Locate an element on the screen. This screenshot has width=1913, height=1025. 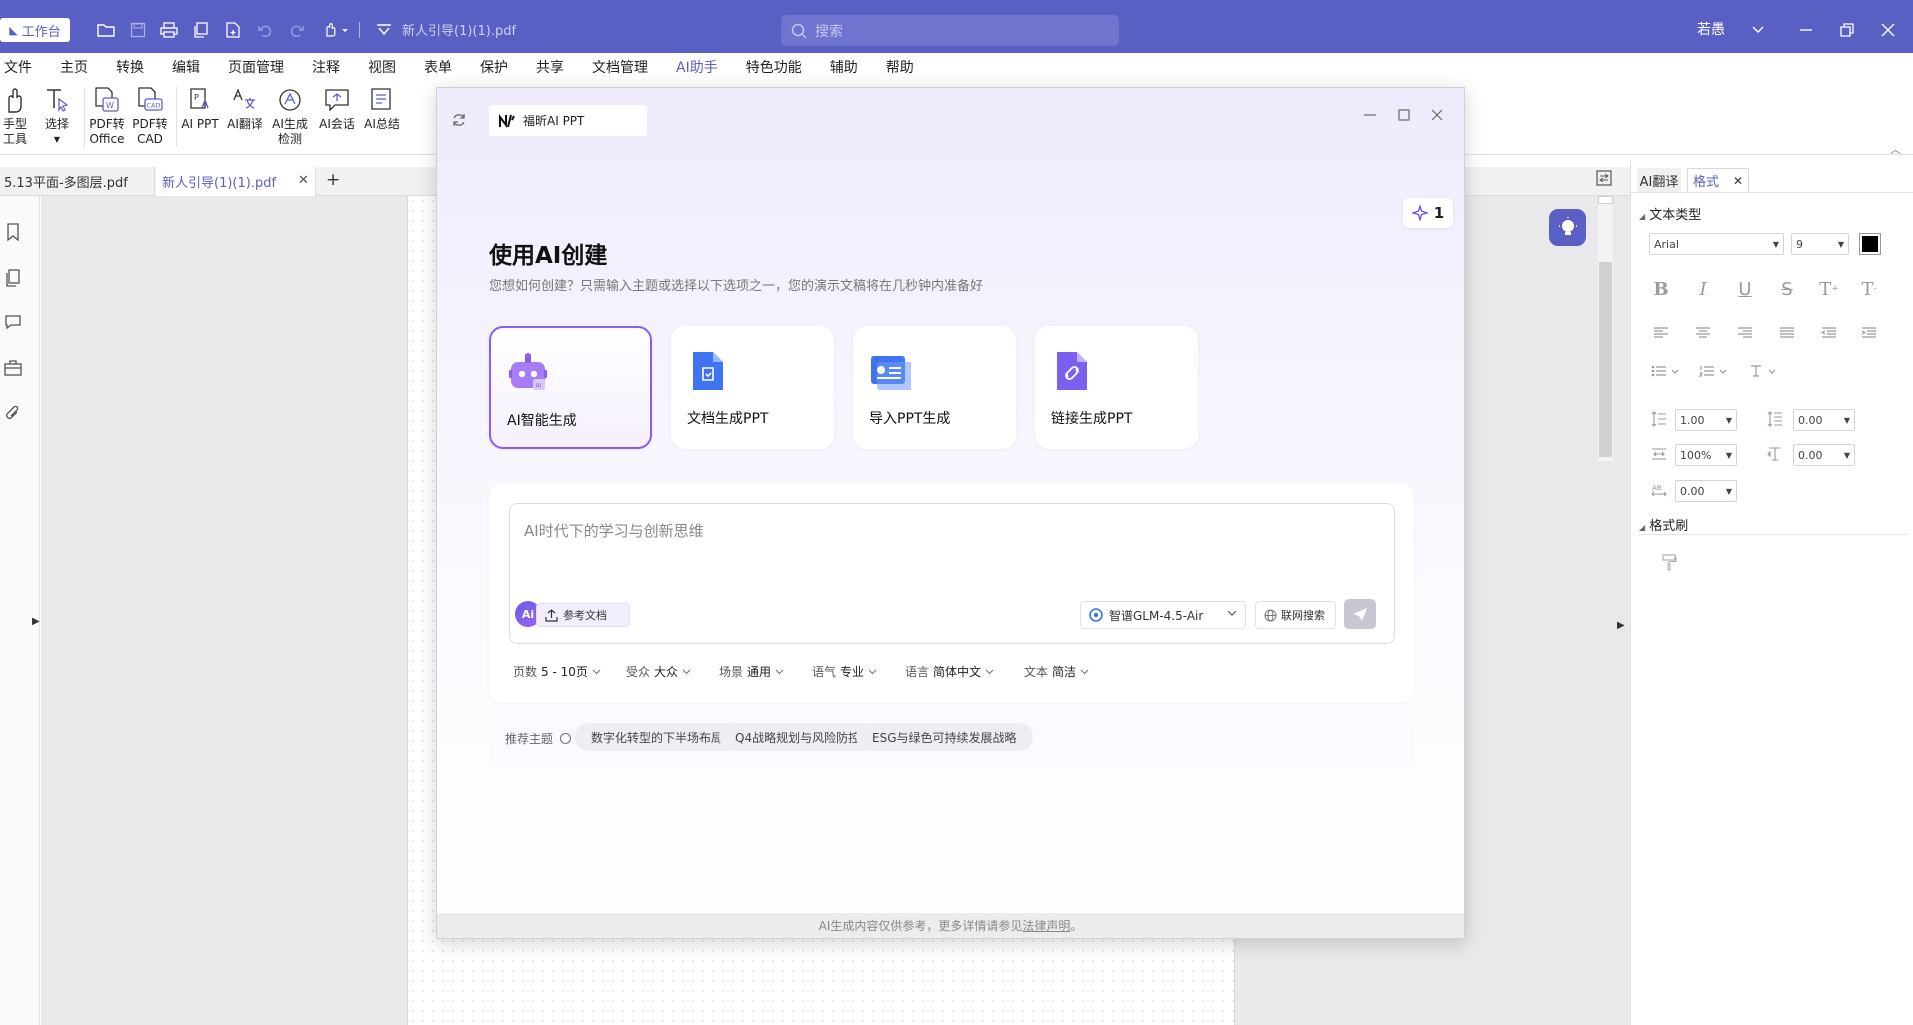
line-spacing-select: 1.00 ▼ is located at coordinates (1706, 420).